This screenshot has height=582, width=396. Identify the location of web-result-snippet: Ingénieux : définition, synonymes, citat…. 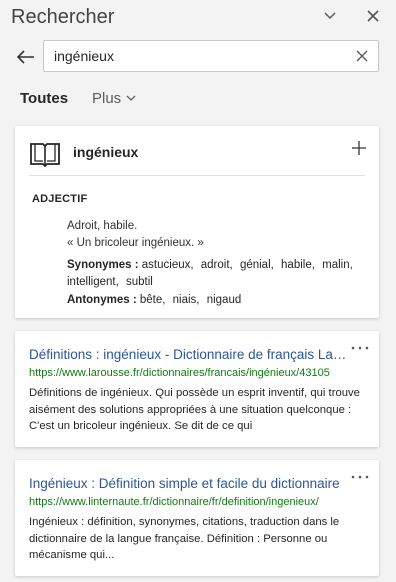
(184, 538).